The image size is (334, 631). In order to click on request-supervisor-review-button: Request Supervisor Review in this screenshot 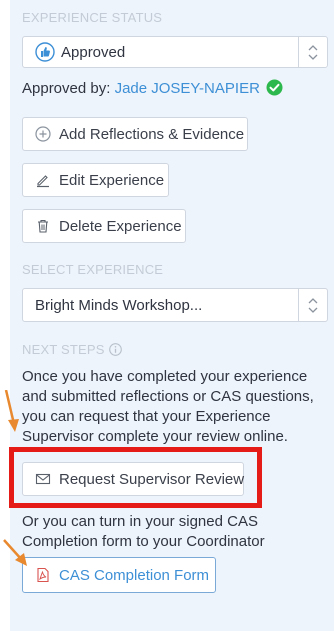, I will do `click(133, 479)`.